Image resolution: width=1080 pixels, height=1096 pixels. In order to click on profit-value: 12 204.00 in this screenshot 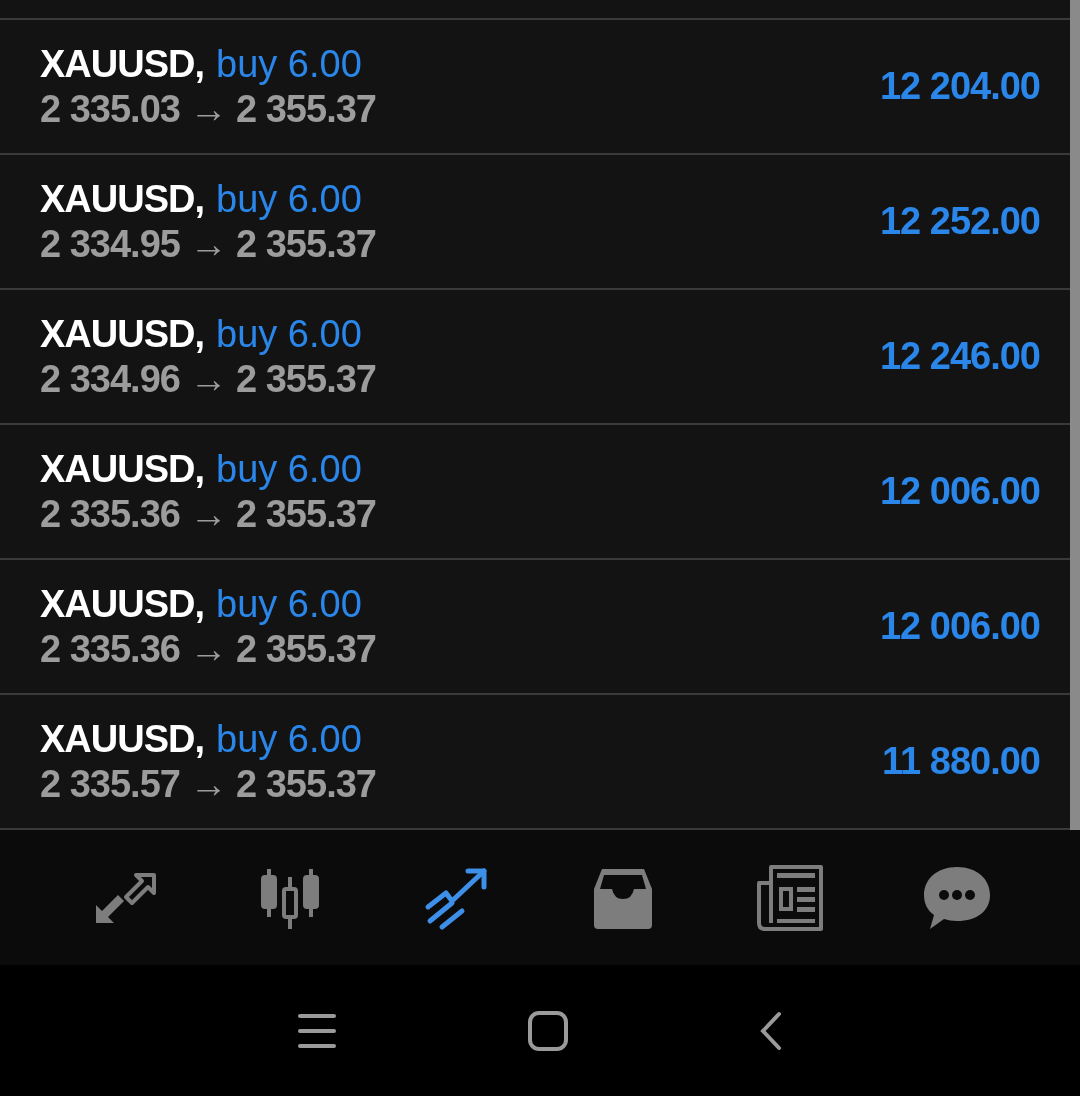, I will do `click(959, 86)`.